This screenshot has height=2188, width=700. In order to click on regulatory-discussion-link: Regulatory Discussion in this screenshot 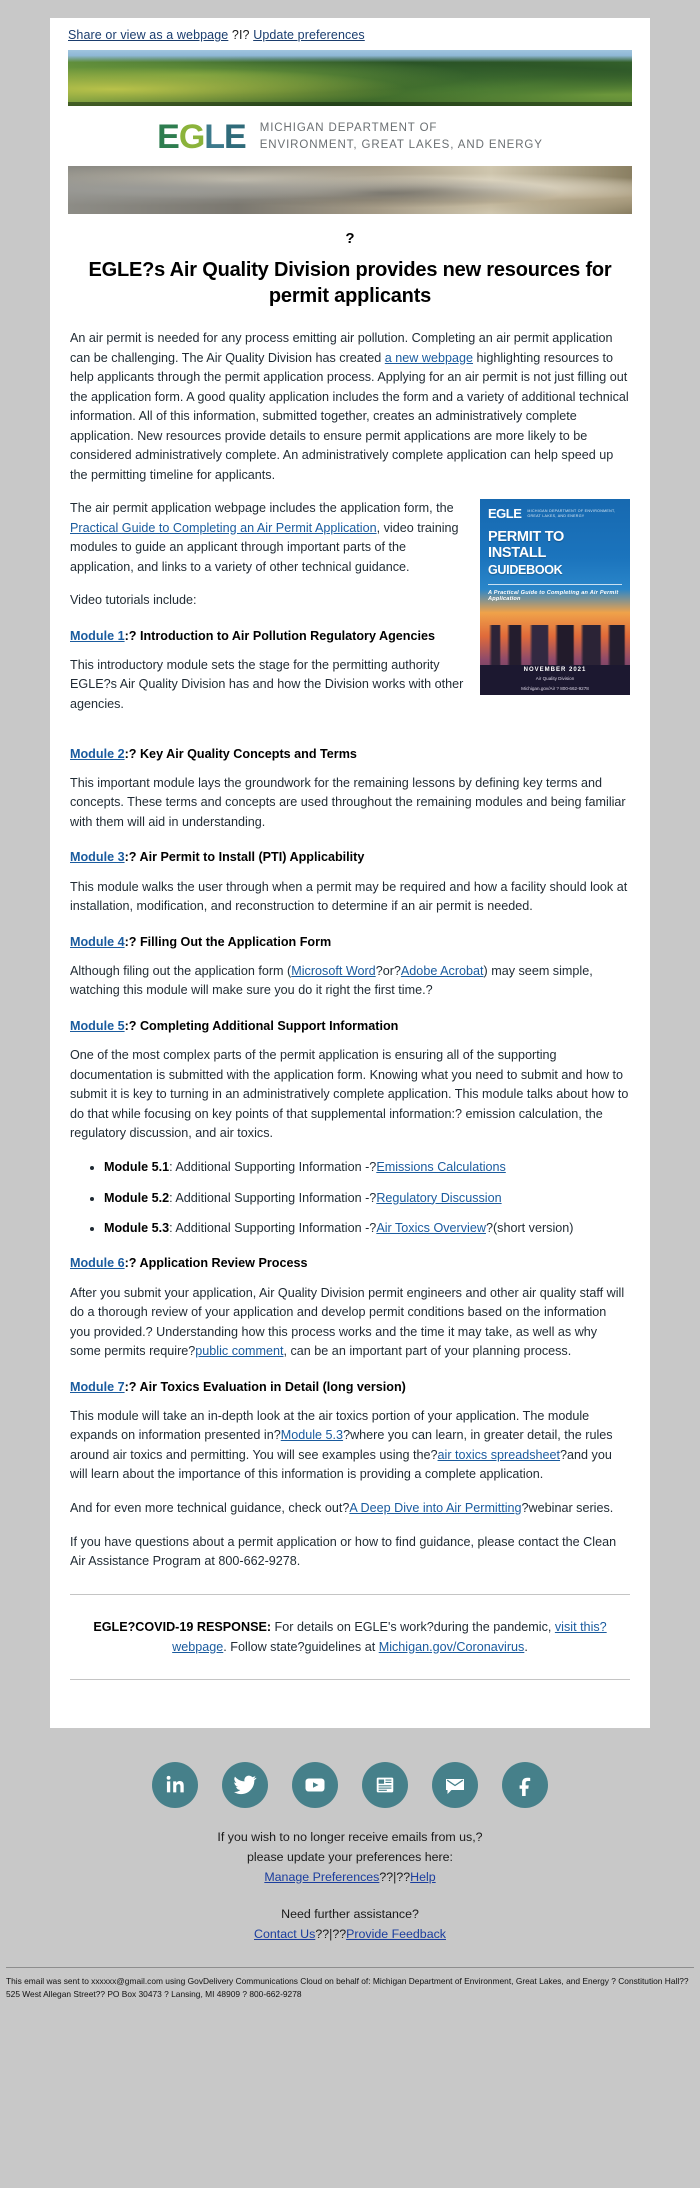, I will do `click(438, 1198)`.